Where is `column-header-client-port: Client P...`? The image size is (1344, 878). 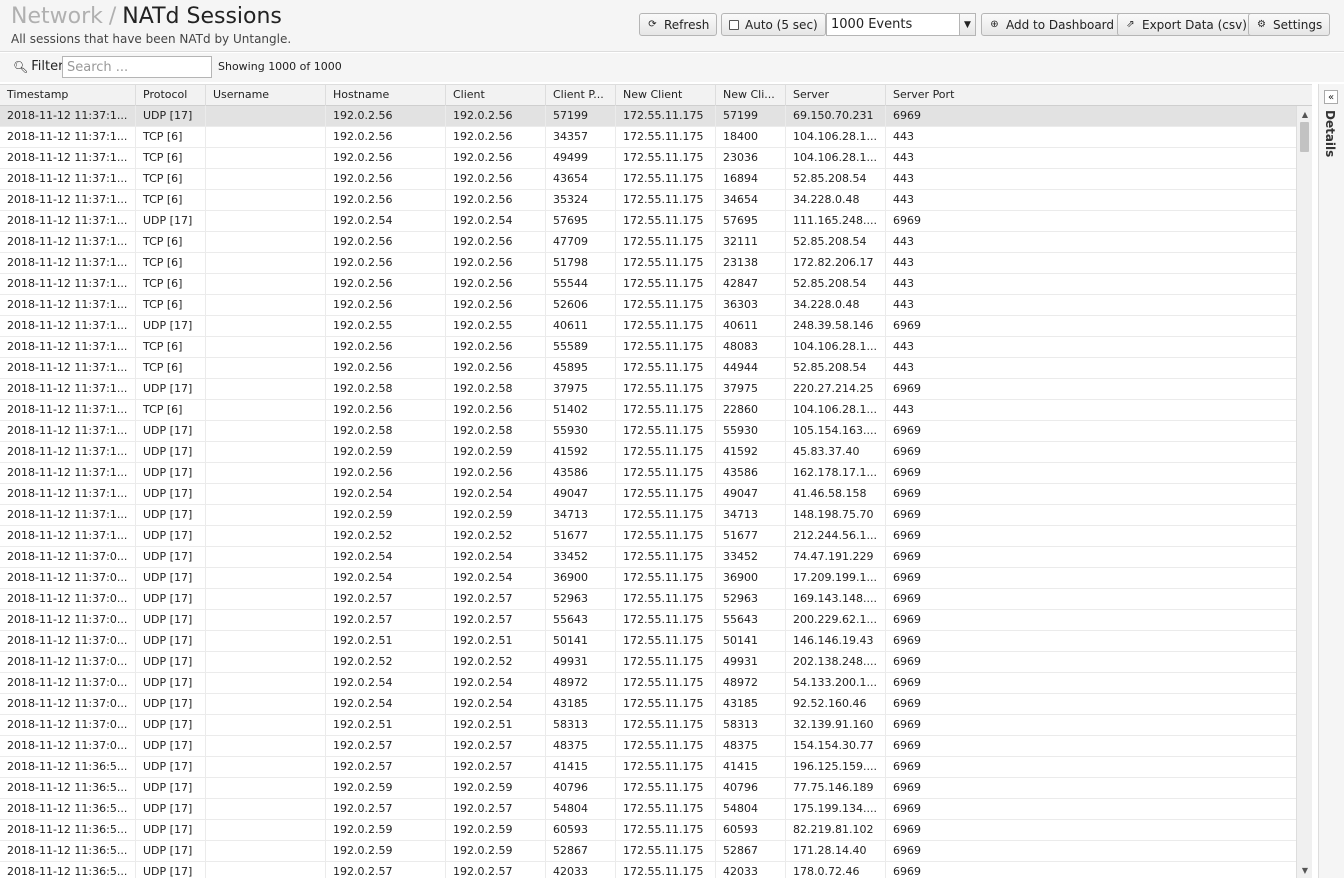
column-header-client-port: Client P... is located at coordinates (581, 95).